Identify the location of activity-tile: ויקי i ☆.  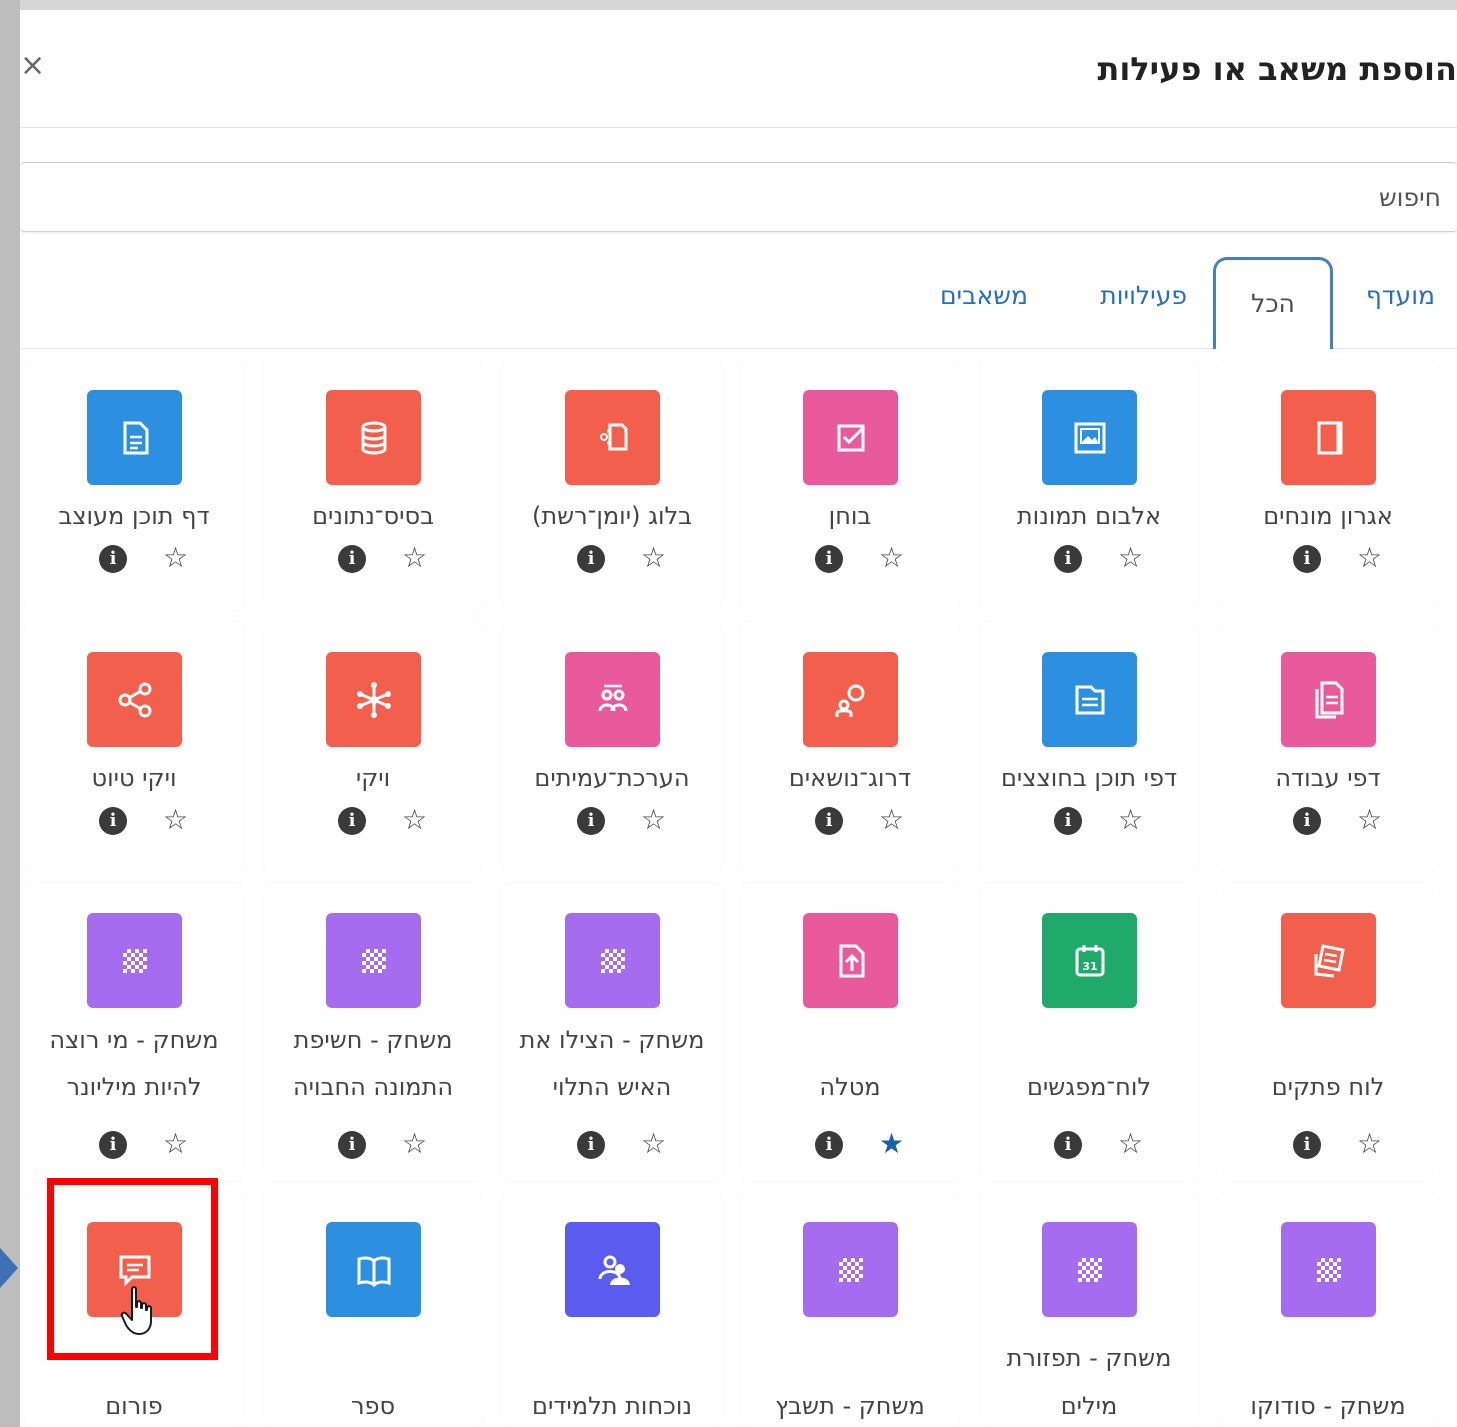
(373, 747).